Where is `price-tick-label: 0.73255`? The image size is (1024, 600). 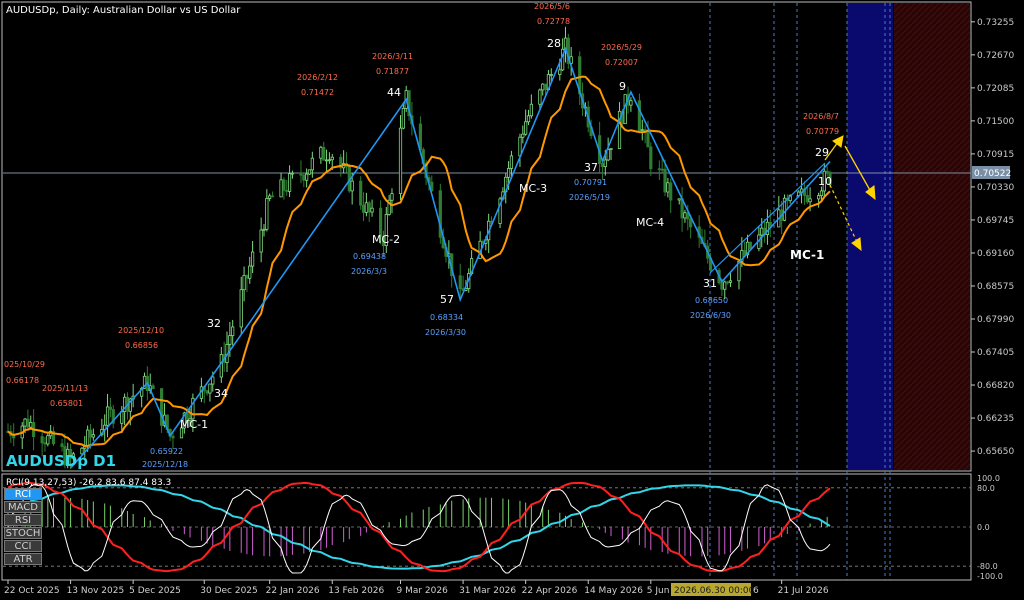 price-tick-label: 0.73255 is located at coordinates (995, 23).